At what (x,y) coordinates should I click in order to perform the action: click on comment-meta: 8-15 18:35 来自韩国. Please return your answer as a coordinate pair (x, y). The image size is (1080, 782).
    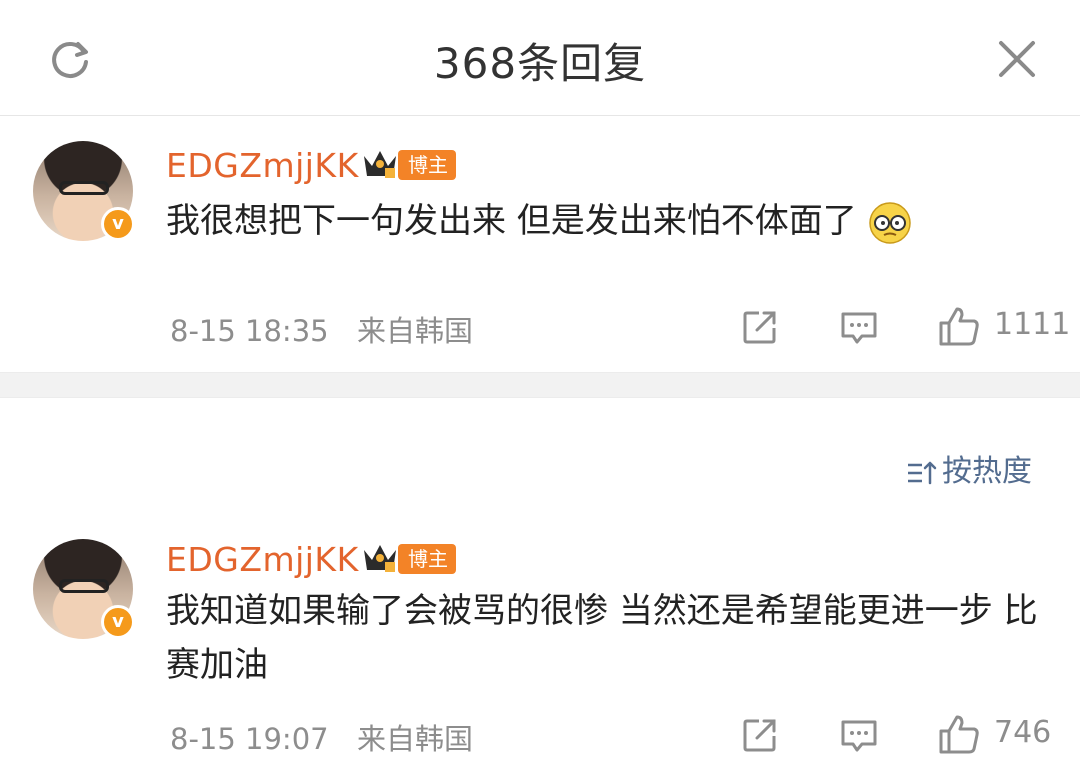
    Looking at the image, I should click on (321, 329).